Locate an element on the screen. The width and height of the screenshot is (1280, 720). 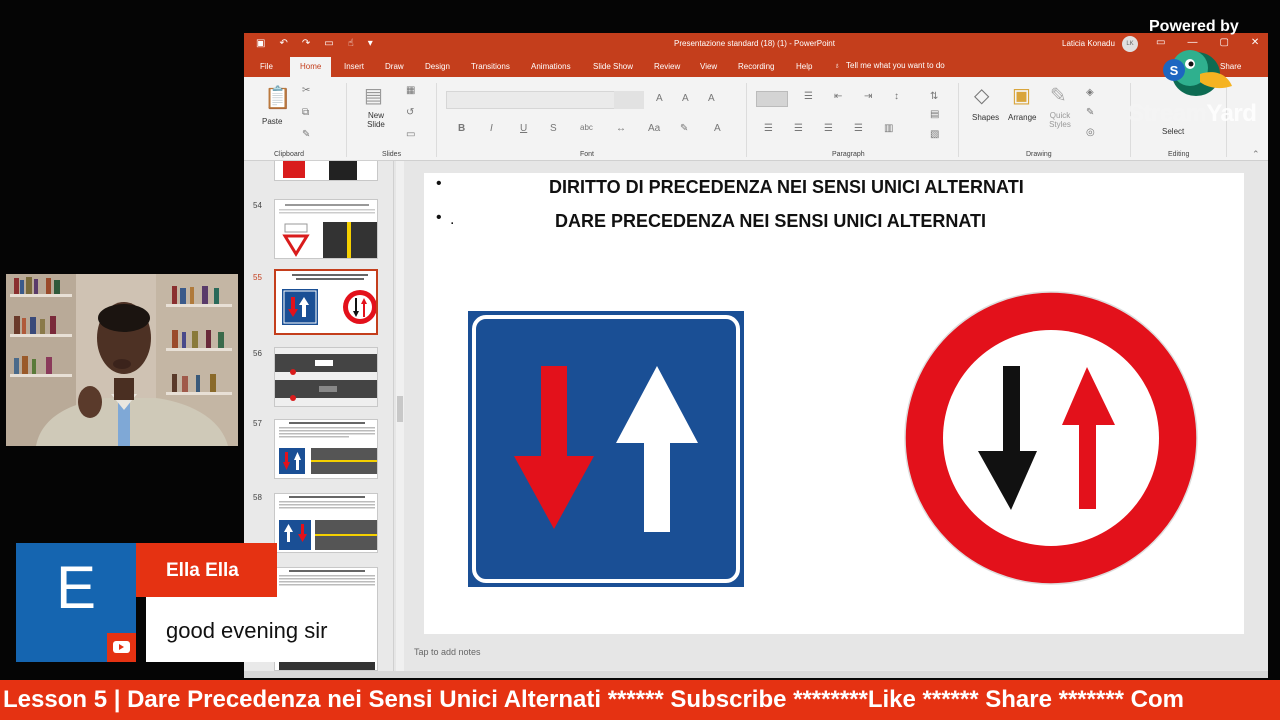
collapse-ribbon-icon: ⌃ is located at coordinates (1256, 154).